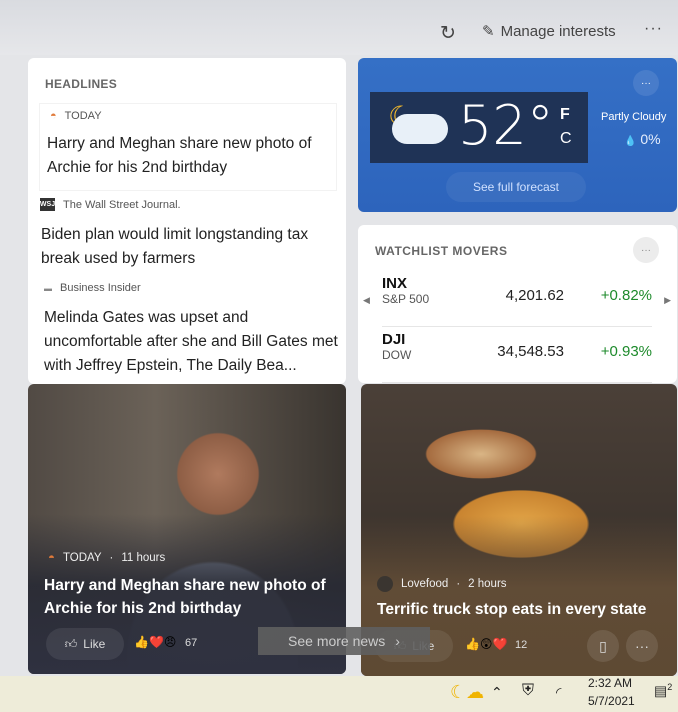 The image size is (678, 712). Describe the element at coordinates (122, 204) in the screenshot. I see `headline-source: The Wall Street Journal.` at that location.